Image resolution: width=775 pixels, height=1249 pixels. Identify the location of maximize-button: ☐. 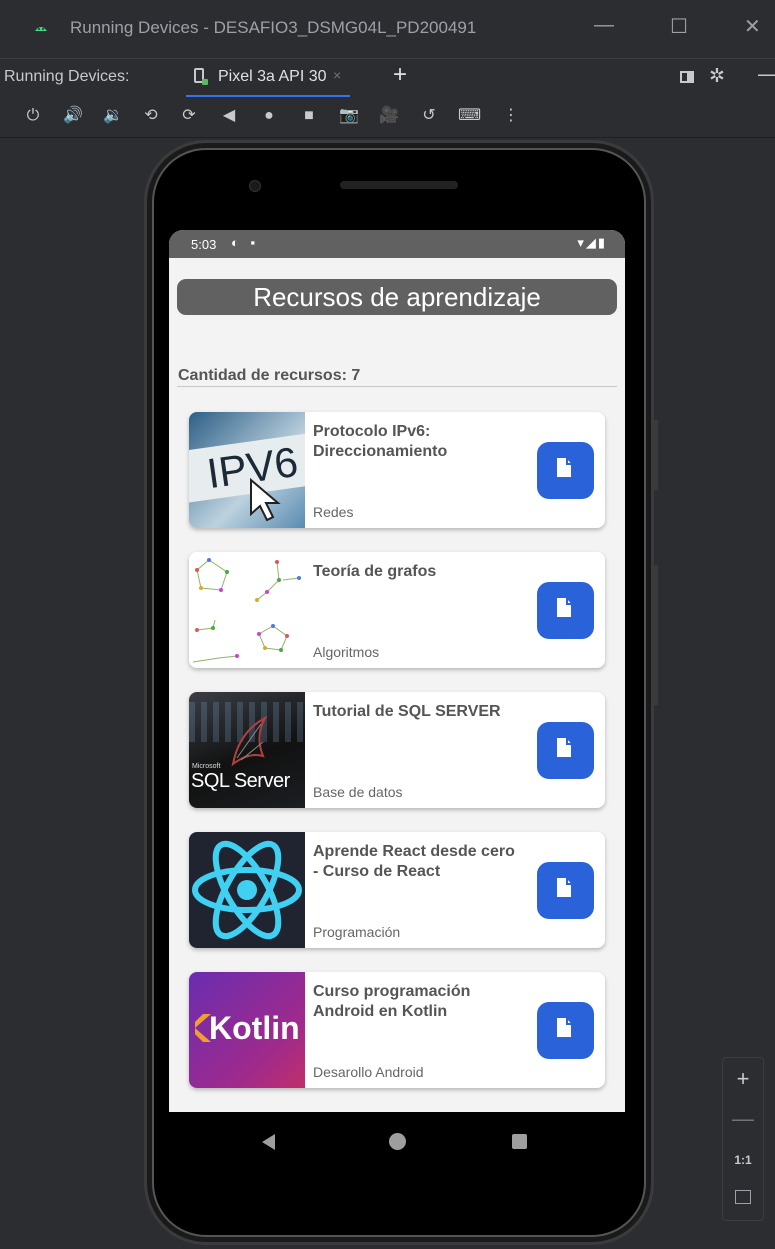
(679, 26).